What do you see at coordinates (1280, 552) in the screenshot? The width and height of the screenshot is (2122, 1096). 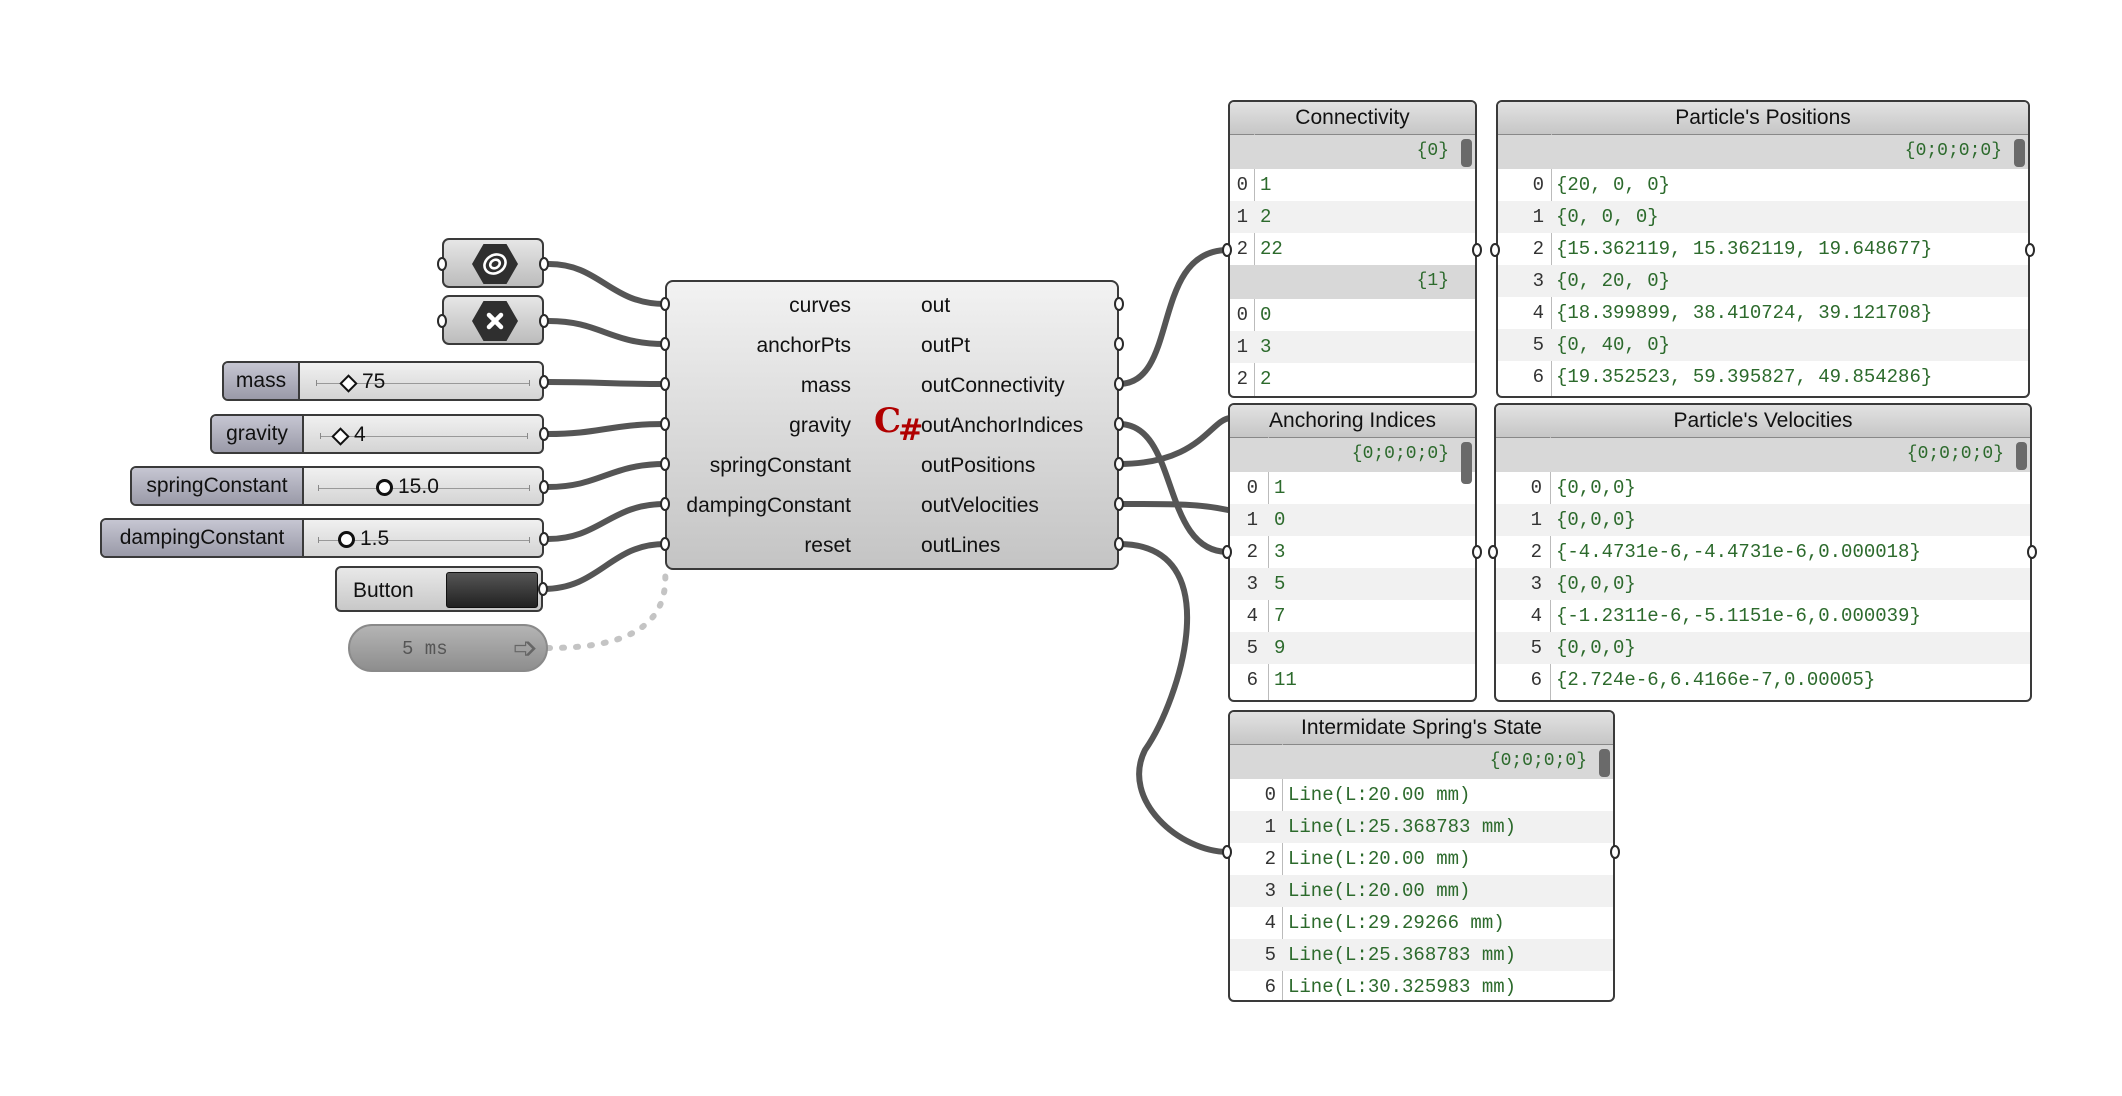 I see `item-value: 3` at bounding box center [1280, 552].